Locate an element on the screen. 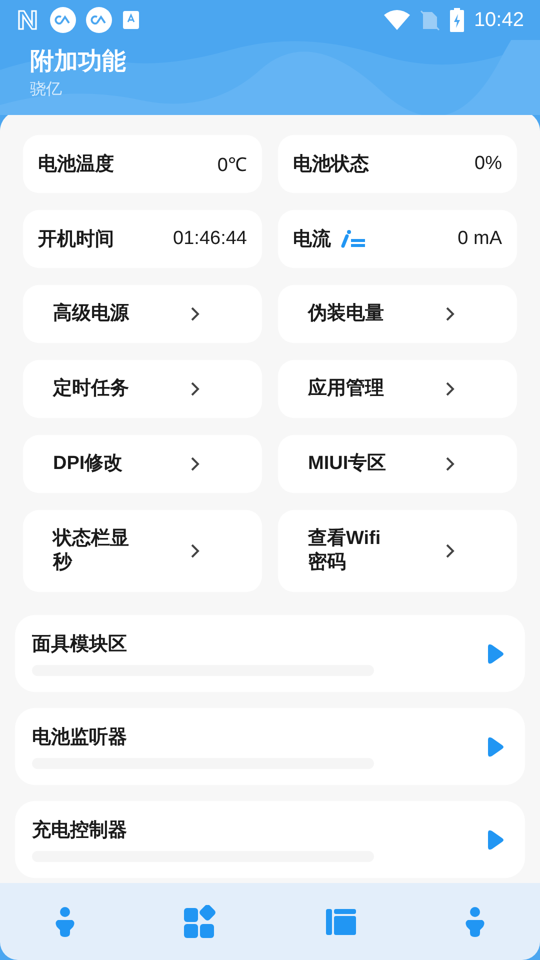 The width and height of the screenshot is (540, 960). info-value: 0% is located at coordinates (488, 164).